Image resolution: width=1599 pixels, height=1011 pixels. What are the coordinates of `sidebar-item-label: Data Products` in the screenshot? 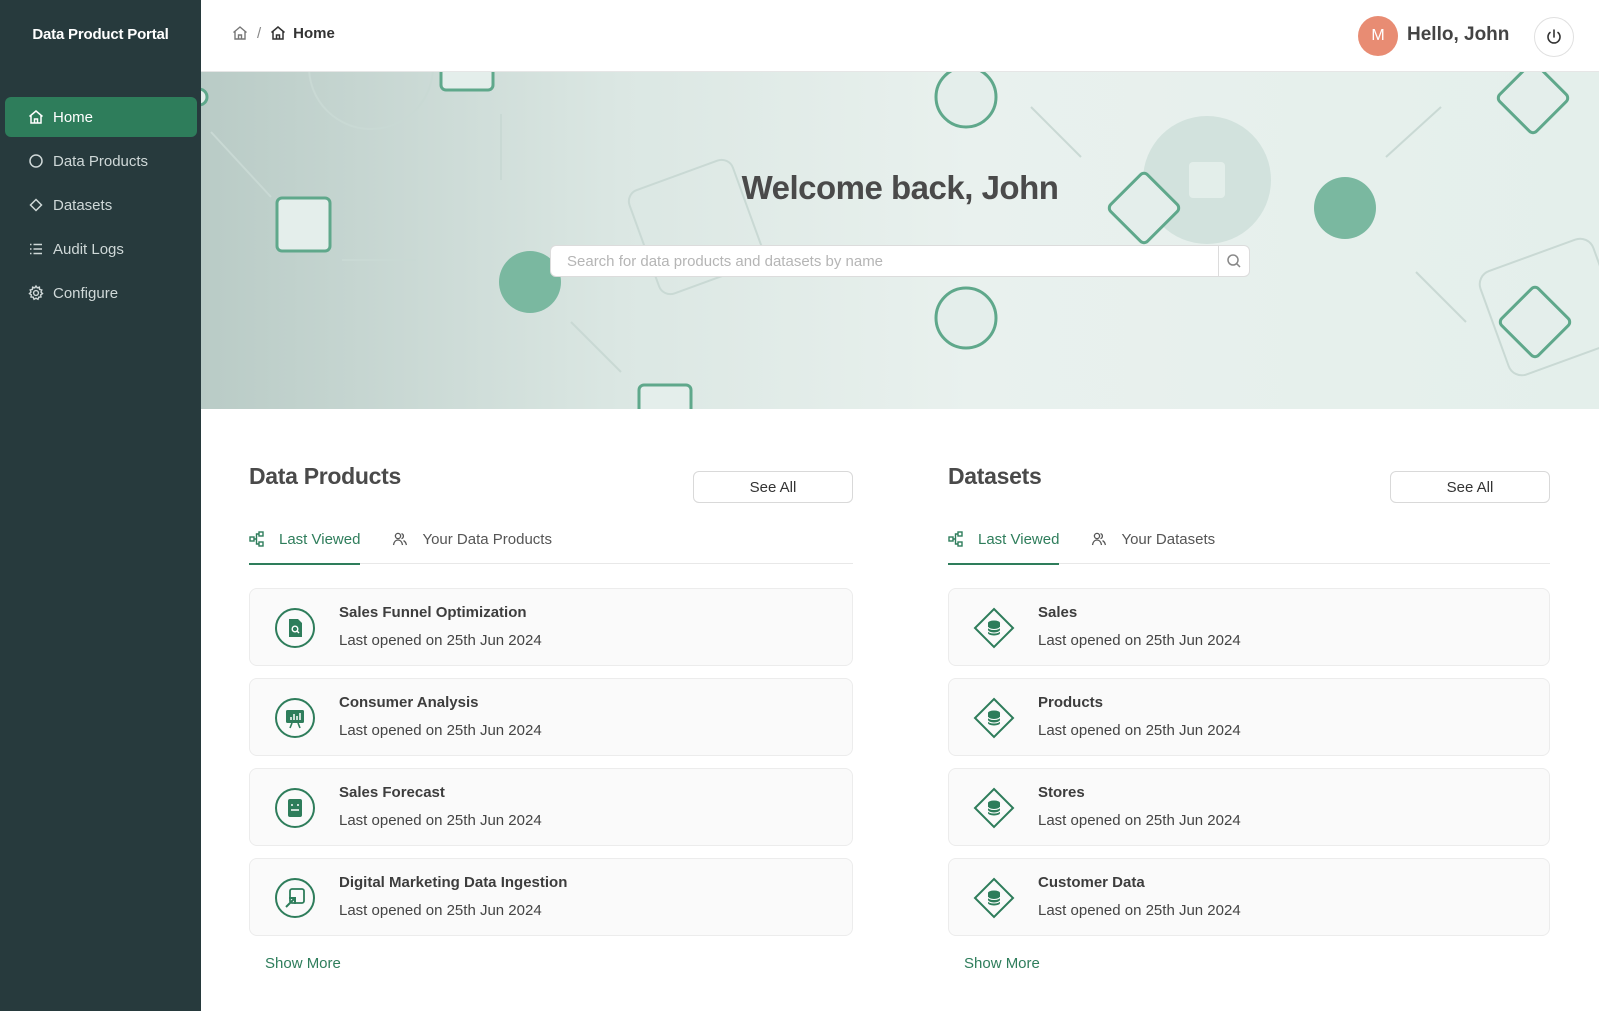 It's located at (101, 161).